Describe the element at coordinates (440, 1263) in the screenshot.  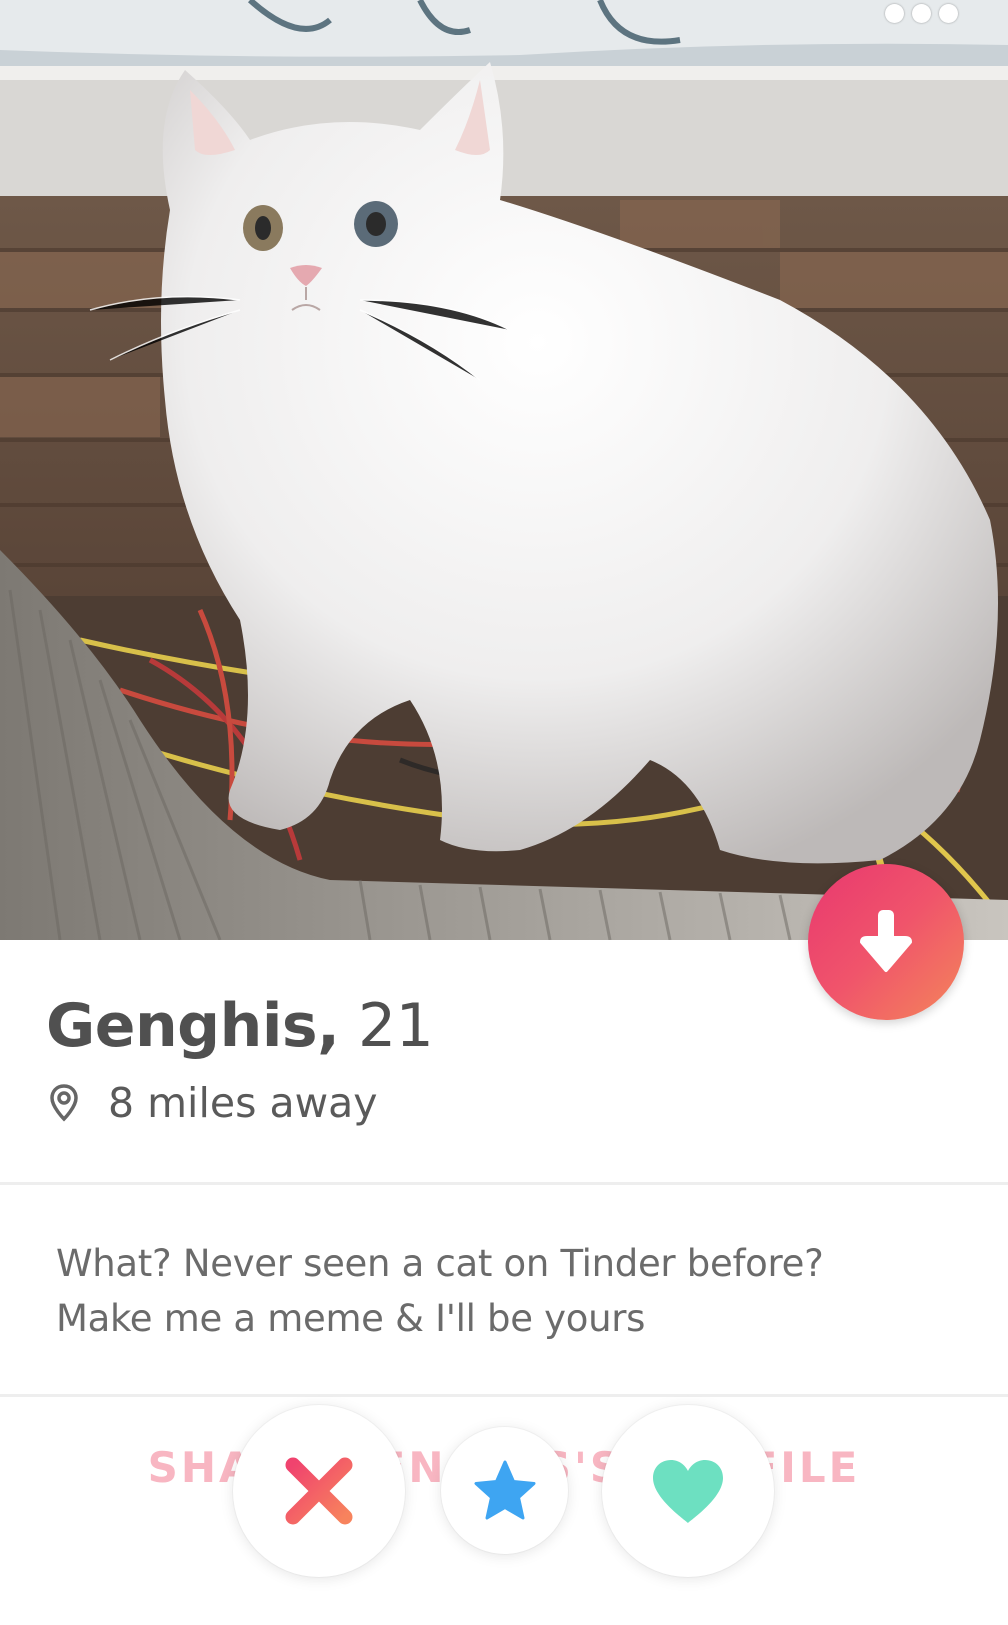
I see `bio-line: What? Never seen a cat on Tinder before?` at that location.